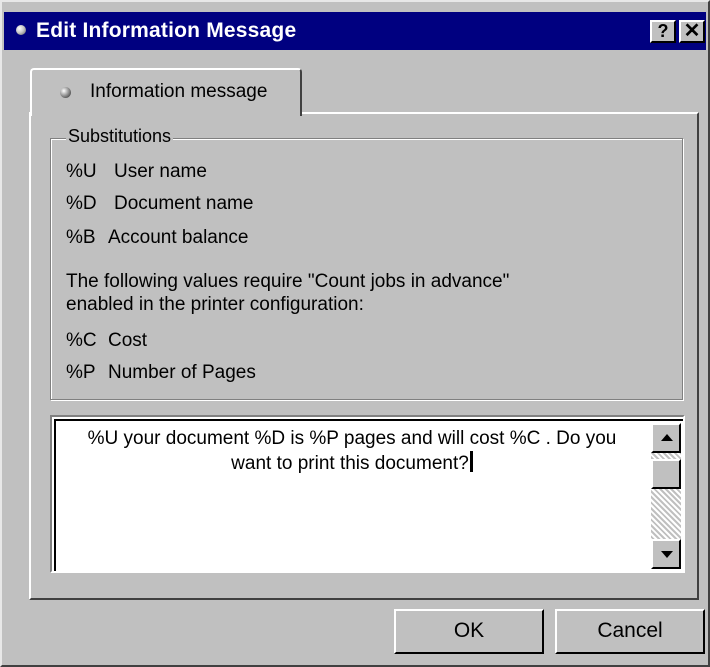 The height and width of the screenshot is (667, 710). Describe the element at coordinates (166, 30) in the screenshot. I see `window-title: Edit Information Message` at that location.